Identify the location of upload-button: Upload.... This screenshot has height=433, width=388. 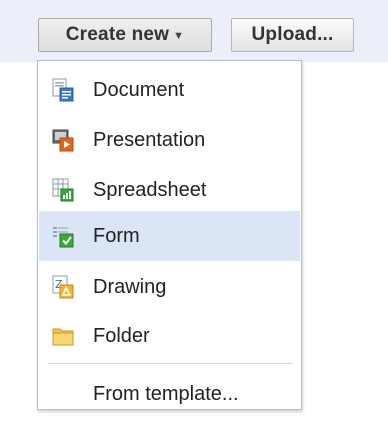
(292, 35).